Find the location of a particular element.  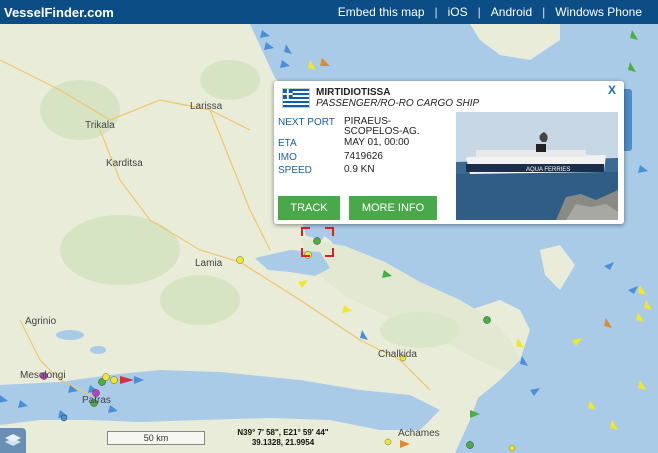

speed-value: 0.9 KN is located at coordinates (359, 169).